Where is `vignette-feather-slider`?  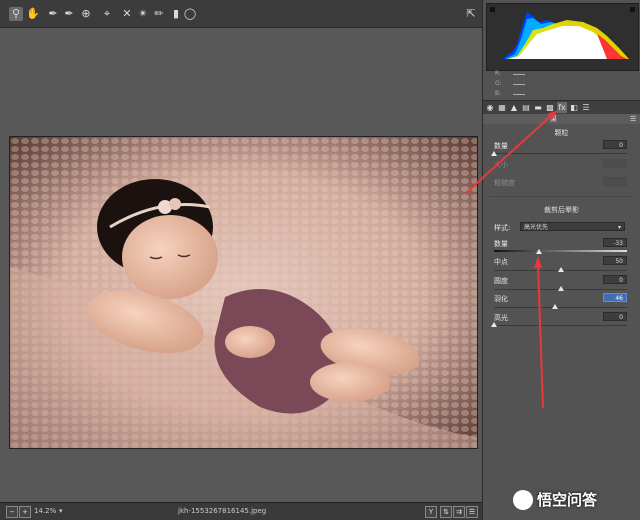
vignette-feather-slider is located at coordinates (560, 307).